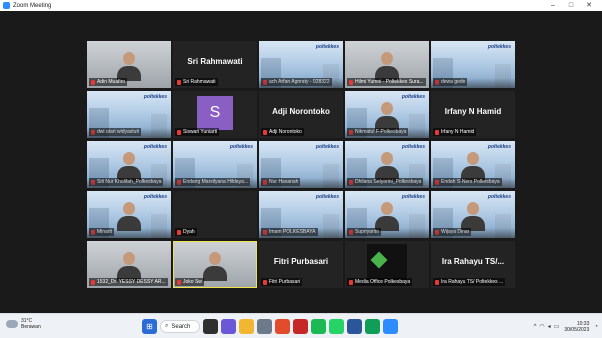 The width and height of the screenshot is (602, 338). I want to click on participant-display-name: Fitri Purbasari, so click(301, 261).